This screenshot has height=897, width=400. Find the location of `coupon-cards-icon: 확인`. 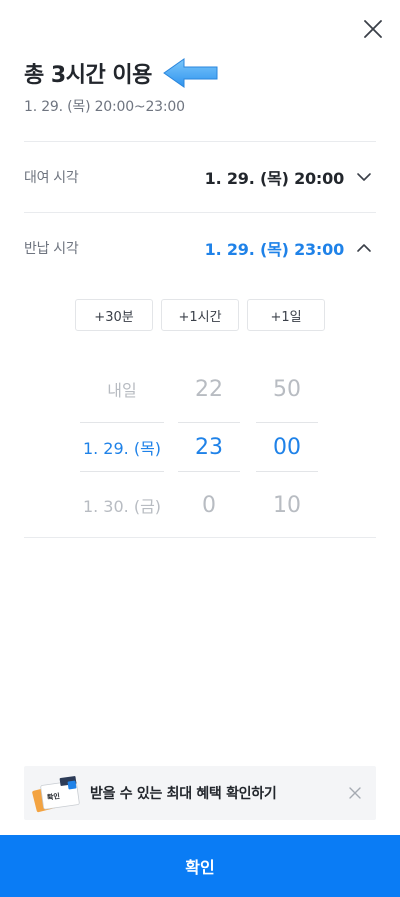

coupon-cards-icon: 확인 is located at coordinates (56, 794).